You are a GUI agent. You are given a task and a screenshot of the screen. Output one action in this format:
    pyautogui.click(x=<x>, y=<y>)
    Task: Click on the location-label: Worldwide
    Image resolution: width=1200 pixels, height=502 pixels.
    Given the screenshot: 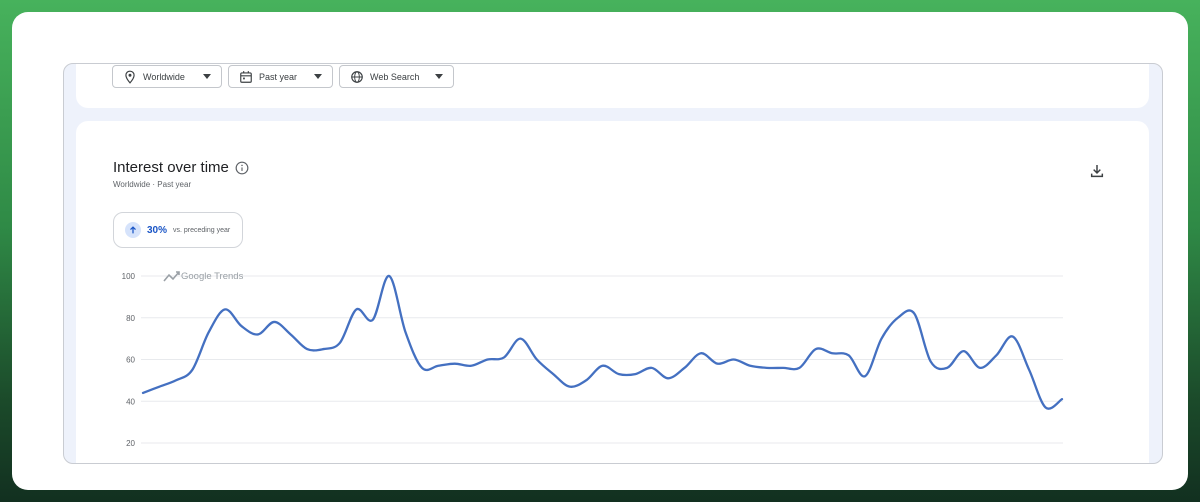 What is the action you would take?
    pyautogui.click(x=164, y=76)
    